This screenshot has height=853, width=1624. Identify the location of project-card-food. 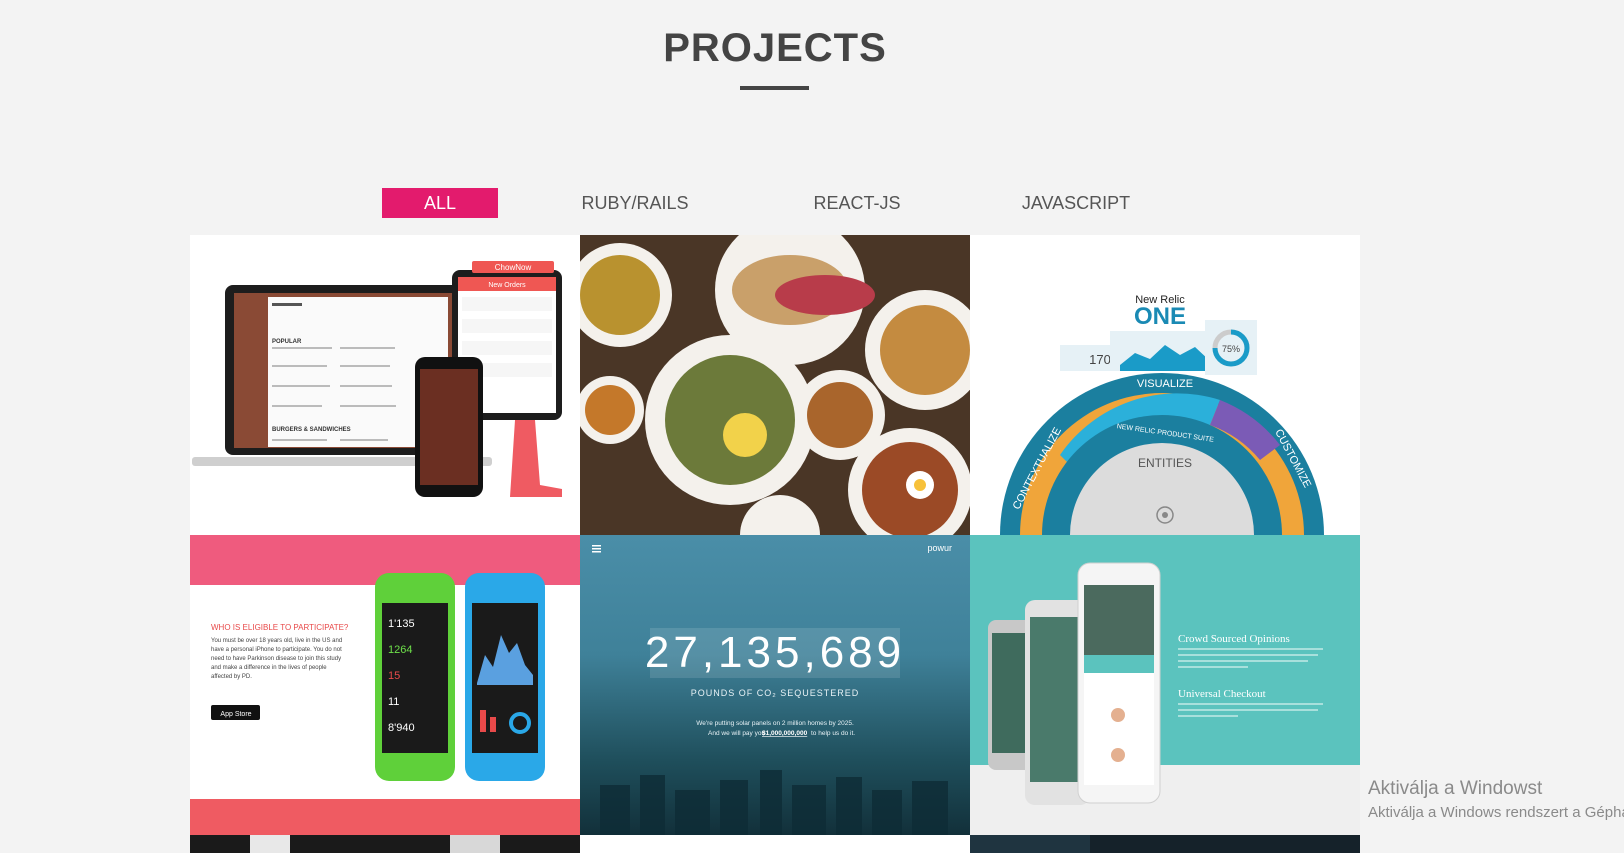
(775, 385).